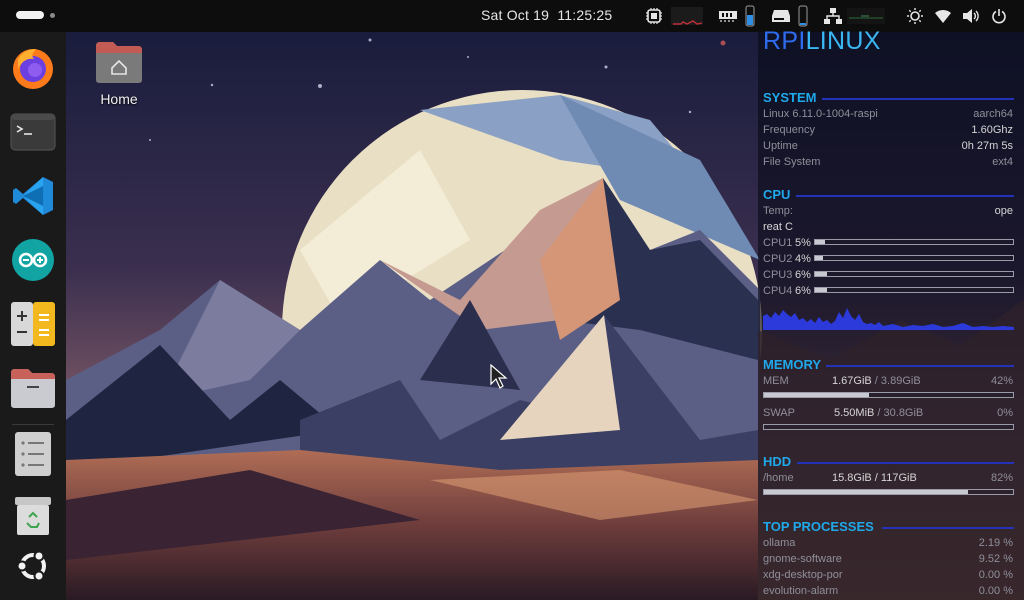 This screenshot has height=600, width=1024. What do you see at coordinates (803, 243) in the screenshot?
I see `cpu1-percent: 5%` at bounding box center [803, 243].